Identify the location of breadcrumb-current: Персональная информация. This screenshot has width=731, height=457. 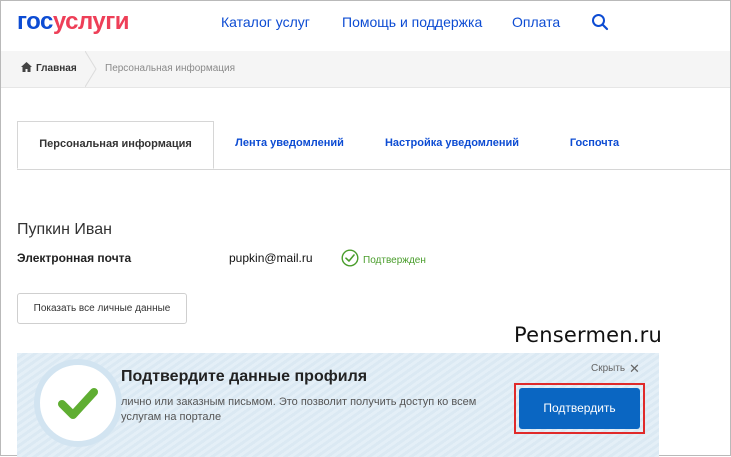
(170, 68).